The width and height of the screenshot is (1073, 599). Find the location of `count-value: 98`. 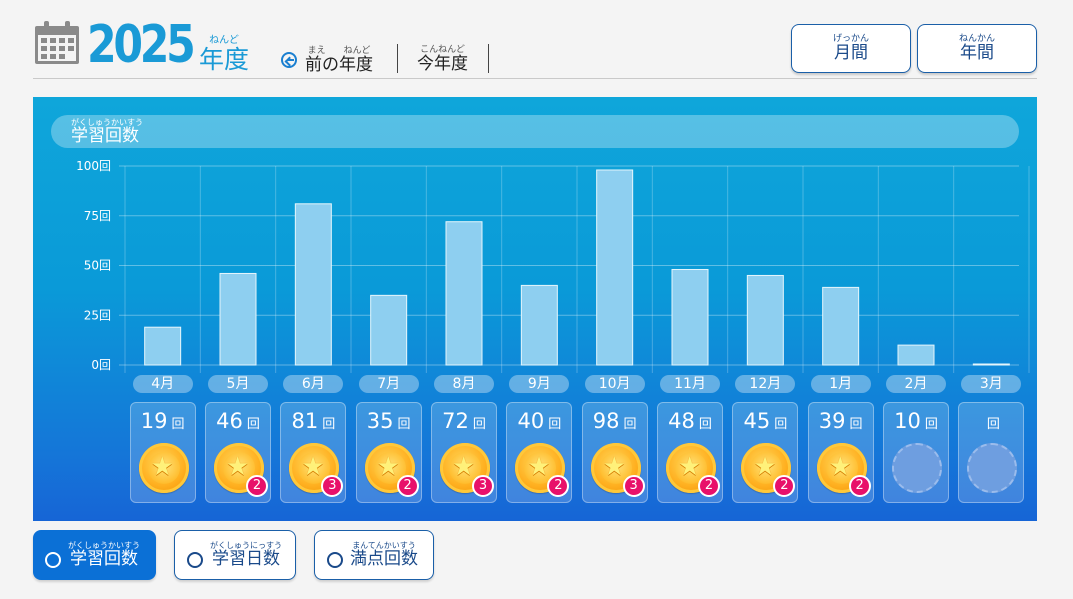

count-value: 98 is located at coordinates (606, 421).